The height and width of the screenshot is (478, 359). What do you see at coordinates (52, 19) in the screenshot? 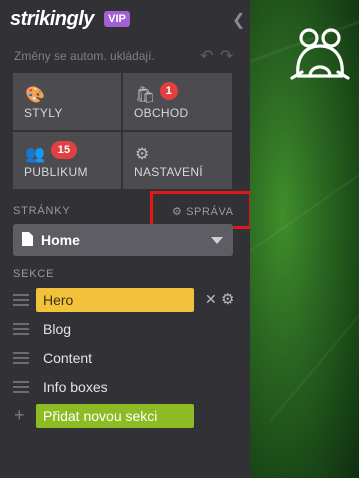
I see `strikingly-logo: strikingly` at bounding box center [52, 19].